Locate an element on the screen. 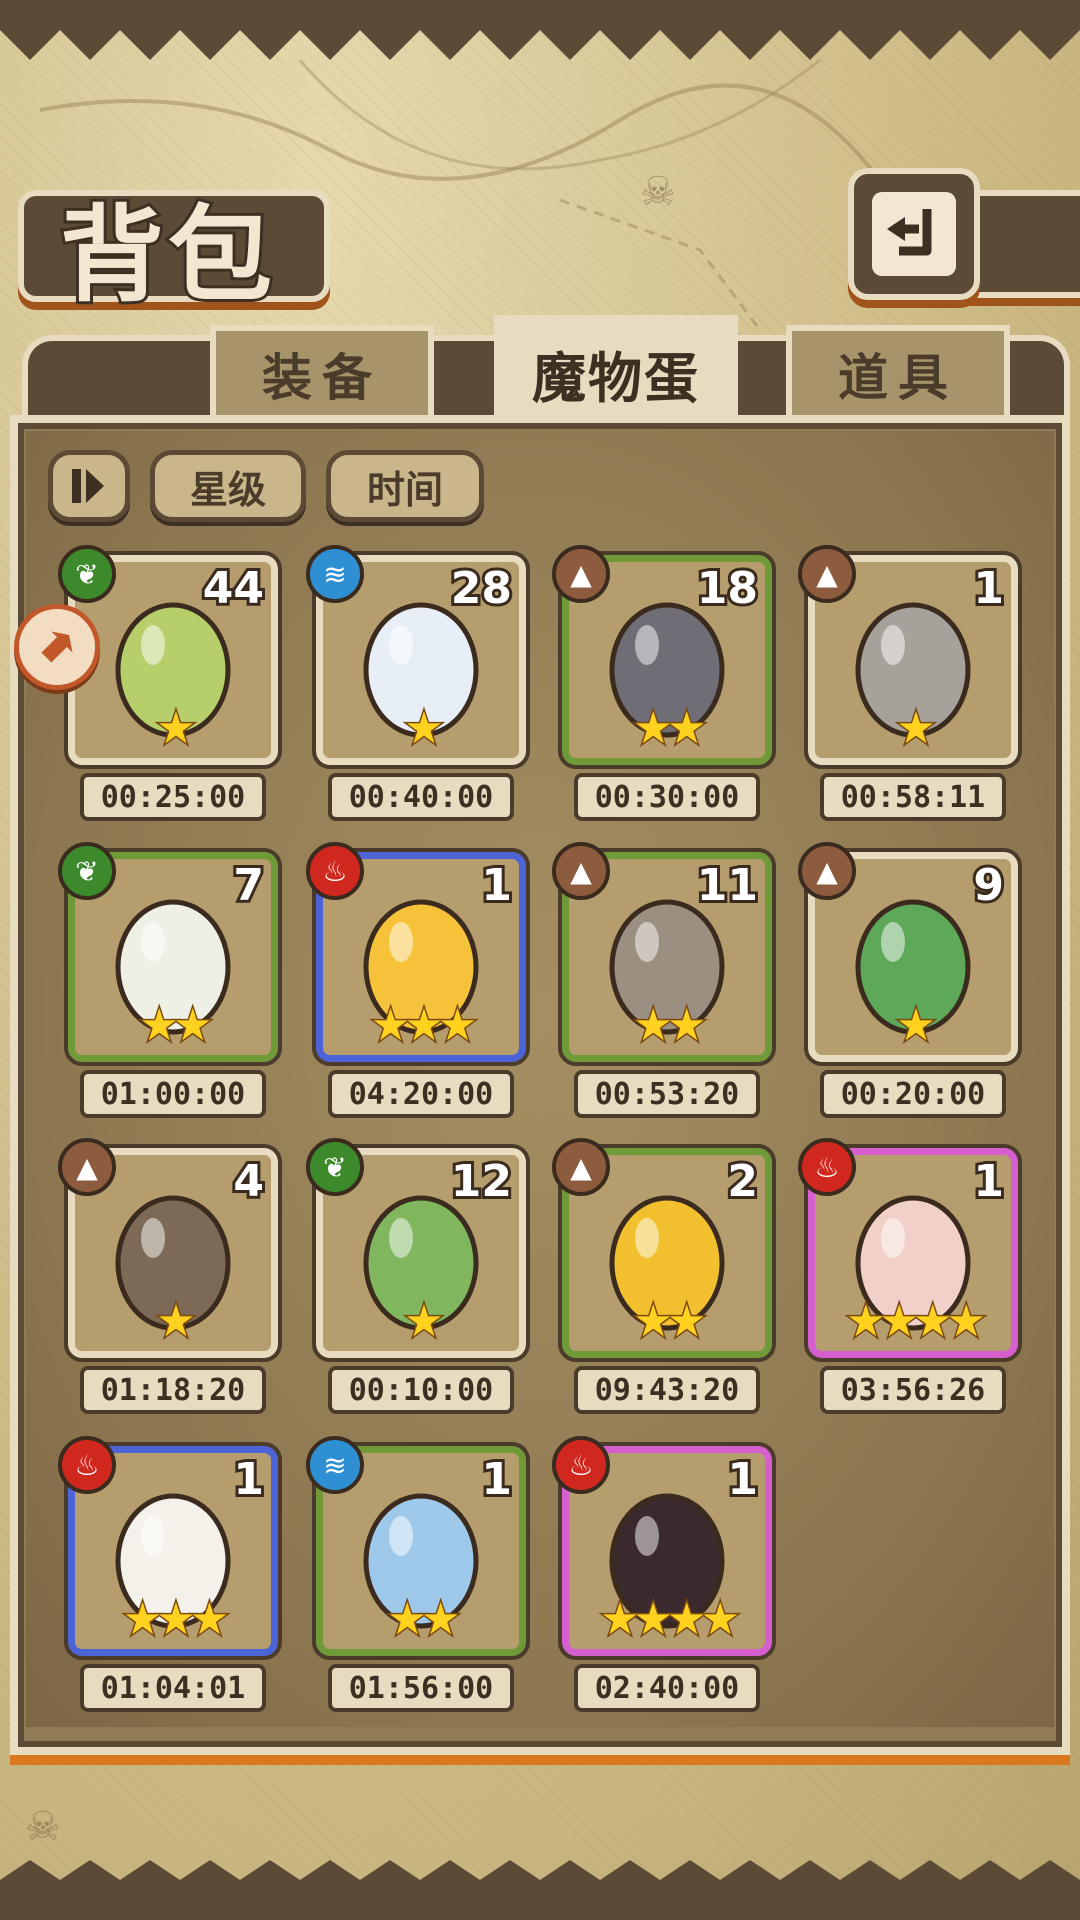 The image size is (1080, 1920). egg-slot: ❦ 44 ★ 00:25:00 is located at coordinates (170, 700).